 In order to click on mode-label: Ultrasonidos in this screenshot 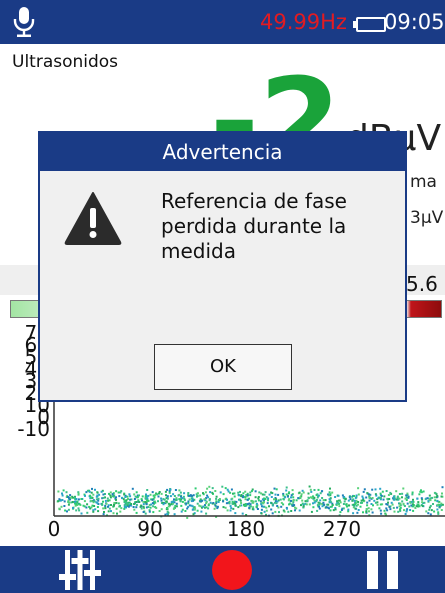, I will do `click(65, 62)`.